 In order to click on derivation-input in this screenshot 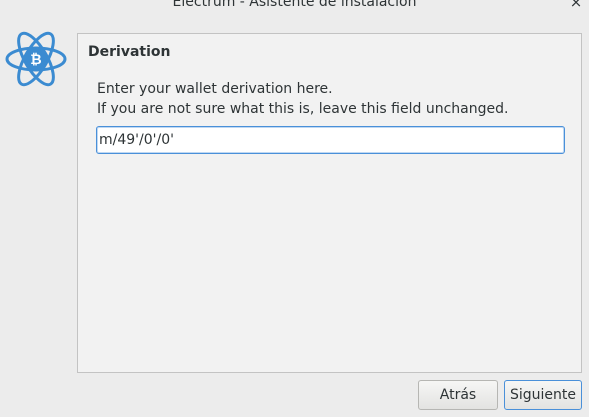, I will do `click(330, 140)`.